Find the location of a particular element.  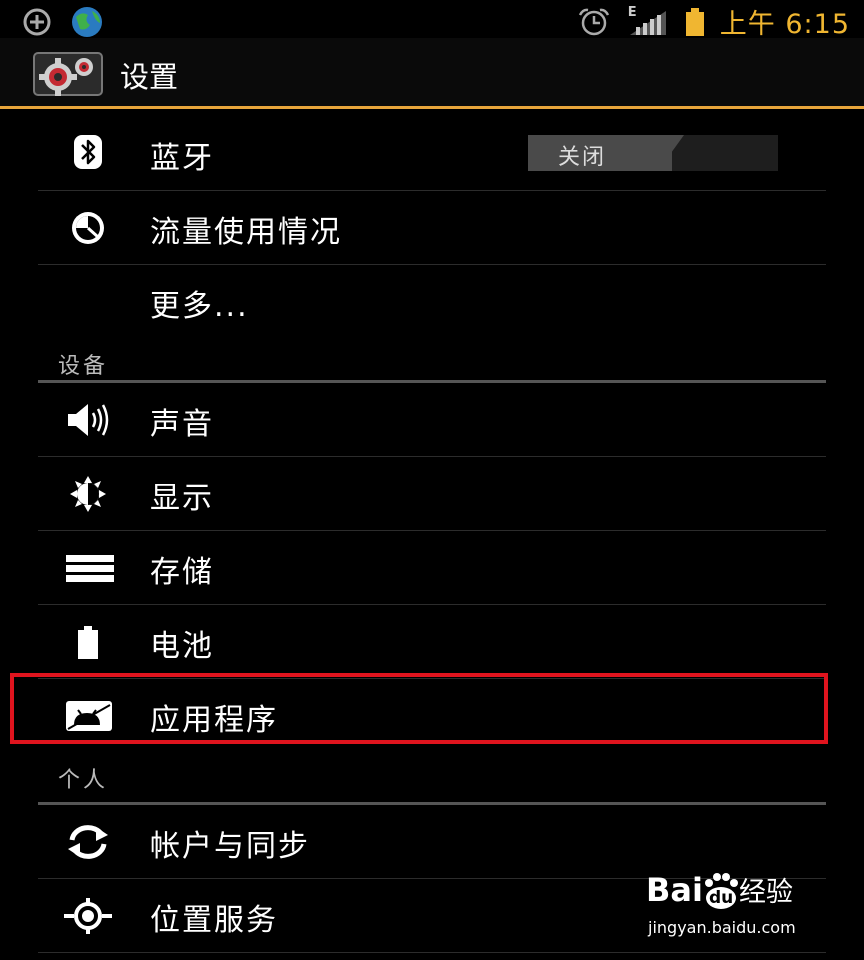

section-label: 设备 is located at coordinates (83, 366).